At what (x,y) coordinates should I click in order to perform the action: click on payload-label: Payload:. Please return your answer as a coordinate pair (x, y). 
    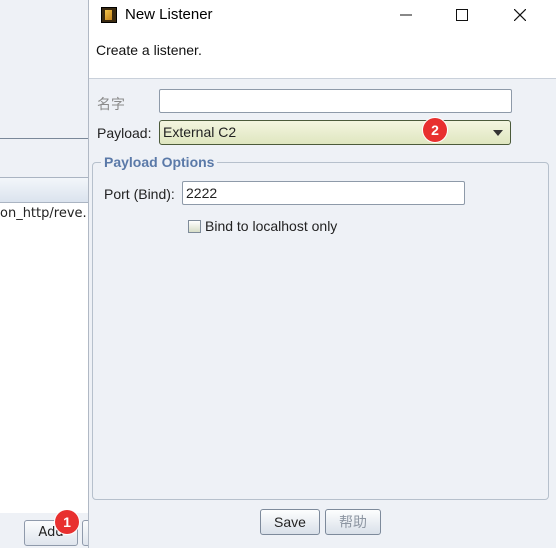
    Looking at the image, I should click on (124, 133).